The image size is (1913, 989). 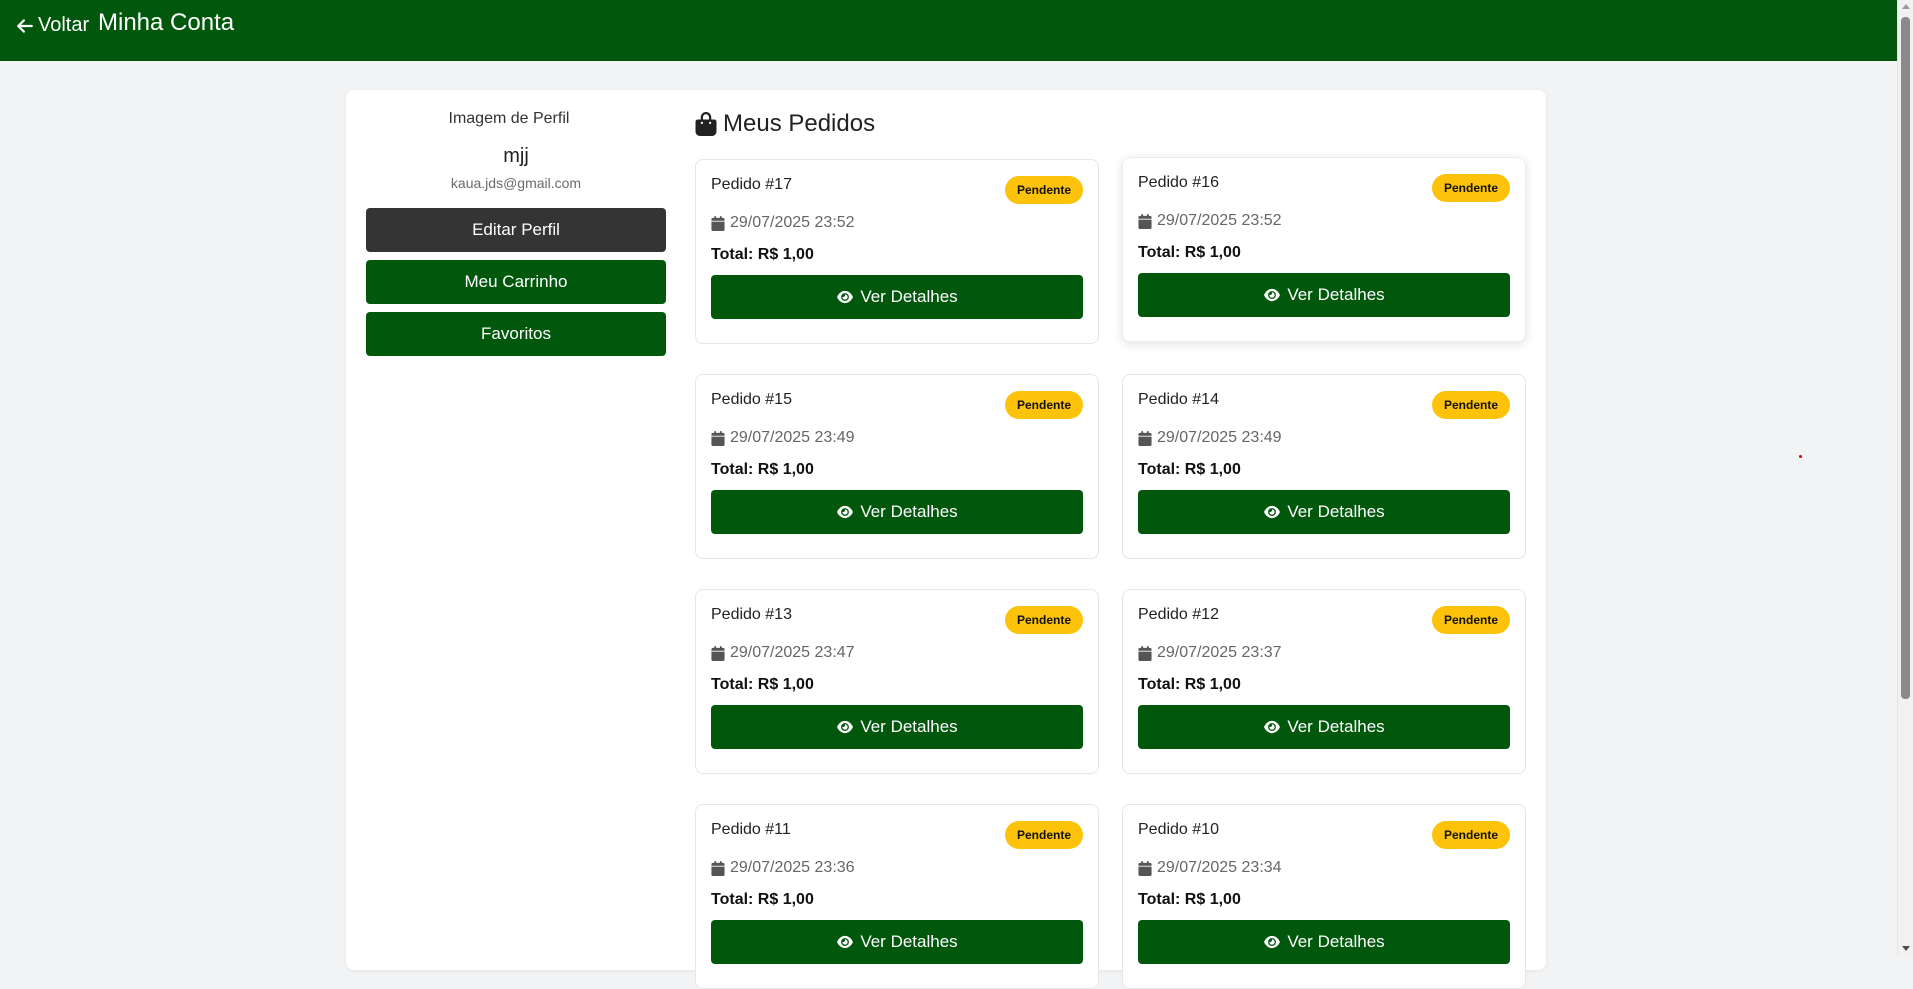 I want to click on order-title: Pedido #16, so click(x=1178, y=182).